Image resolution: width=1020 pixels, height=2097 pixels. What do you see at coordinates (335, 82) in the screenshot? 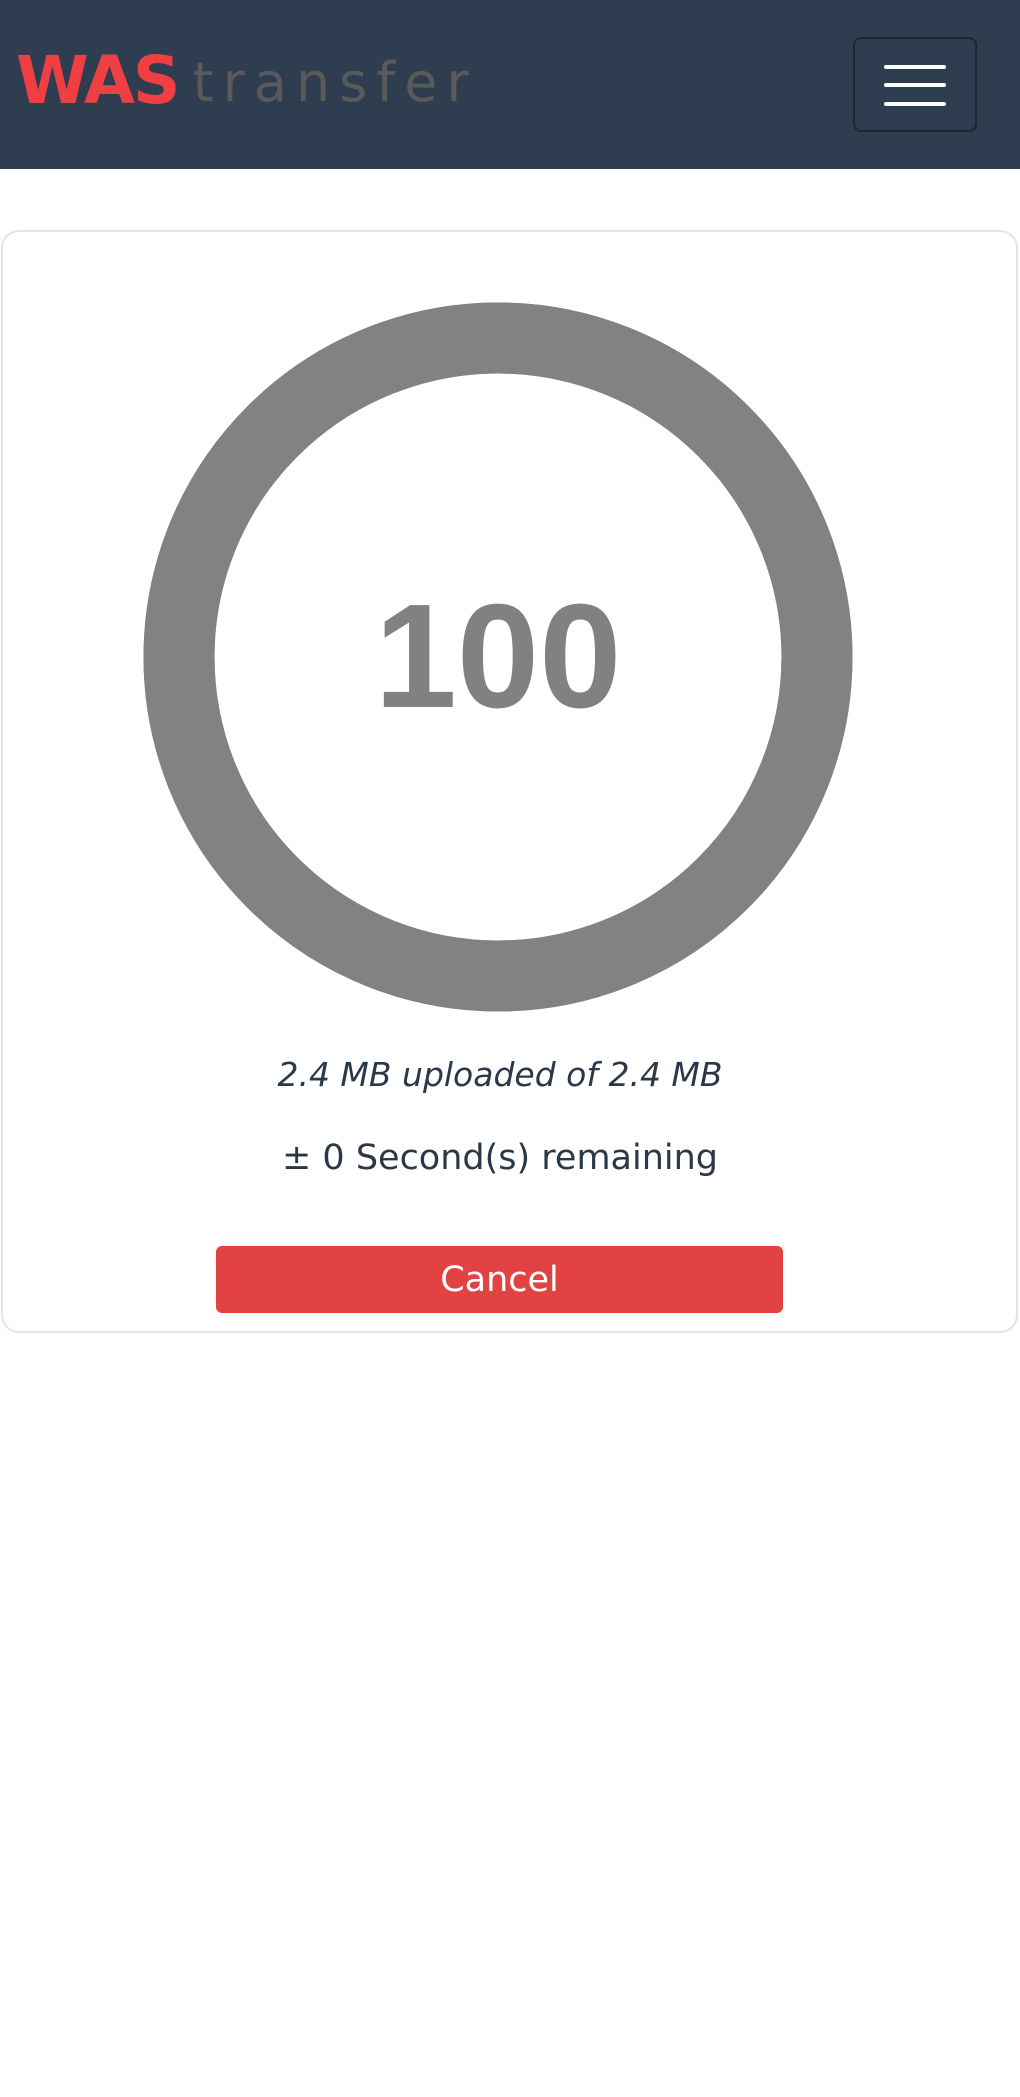
I see `brand-subtitle: transfer` at bounding box center [335, 82].